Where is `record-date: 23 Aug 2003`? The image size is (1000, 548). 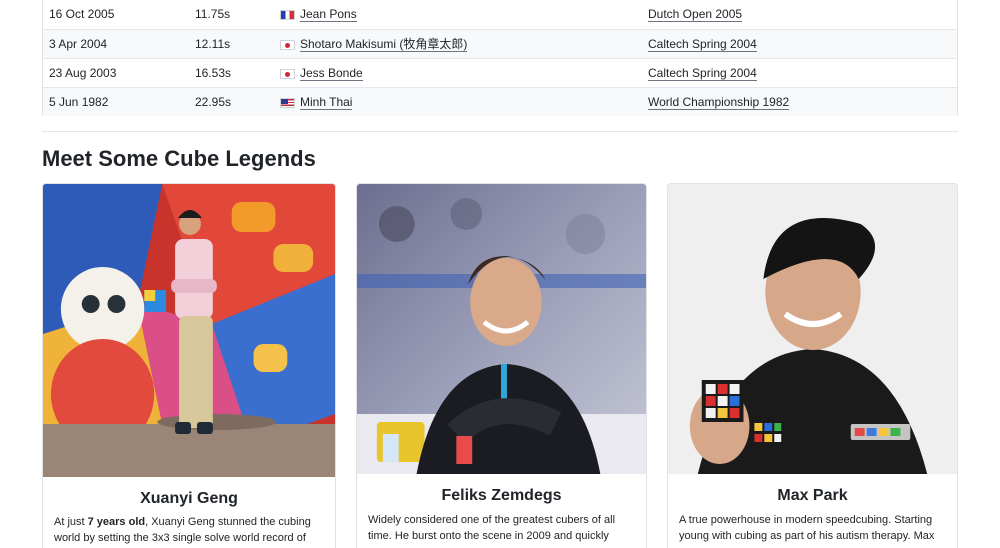 record-date: 23 Aug 2003 is located at coordinates (83, 73).